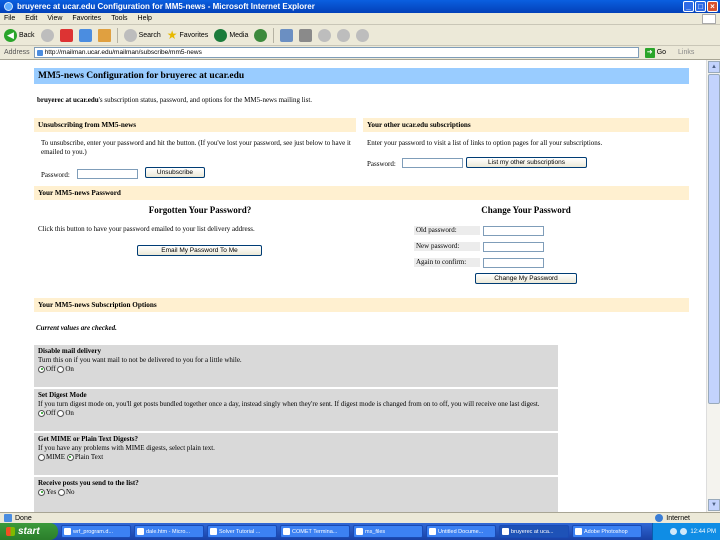 The width and height of the screenshot is (720, 540). What do you see at coordinates (88, 483) in the screenshot?
I see `option-title: Receive posts you send to the list?` at bounding box center [88, 483].